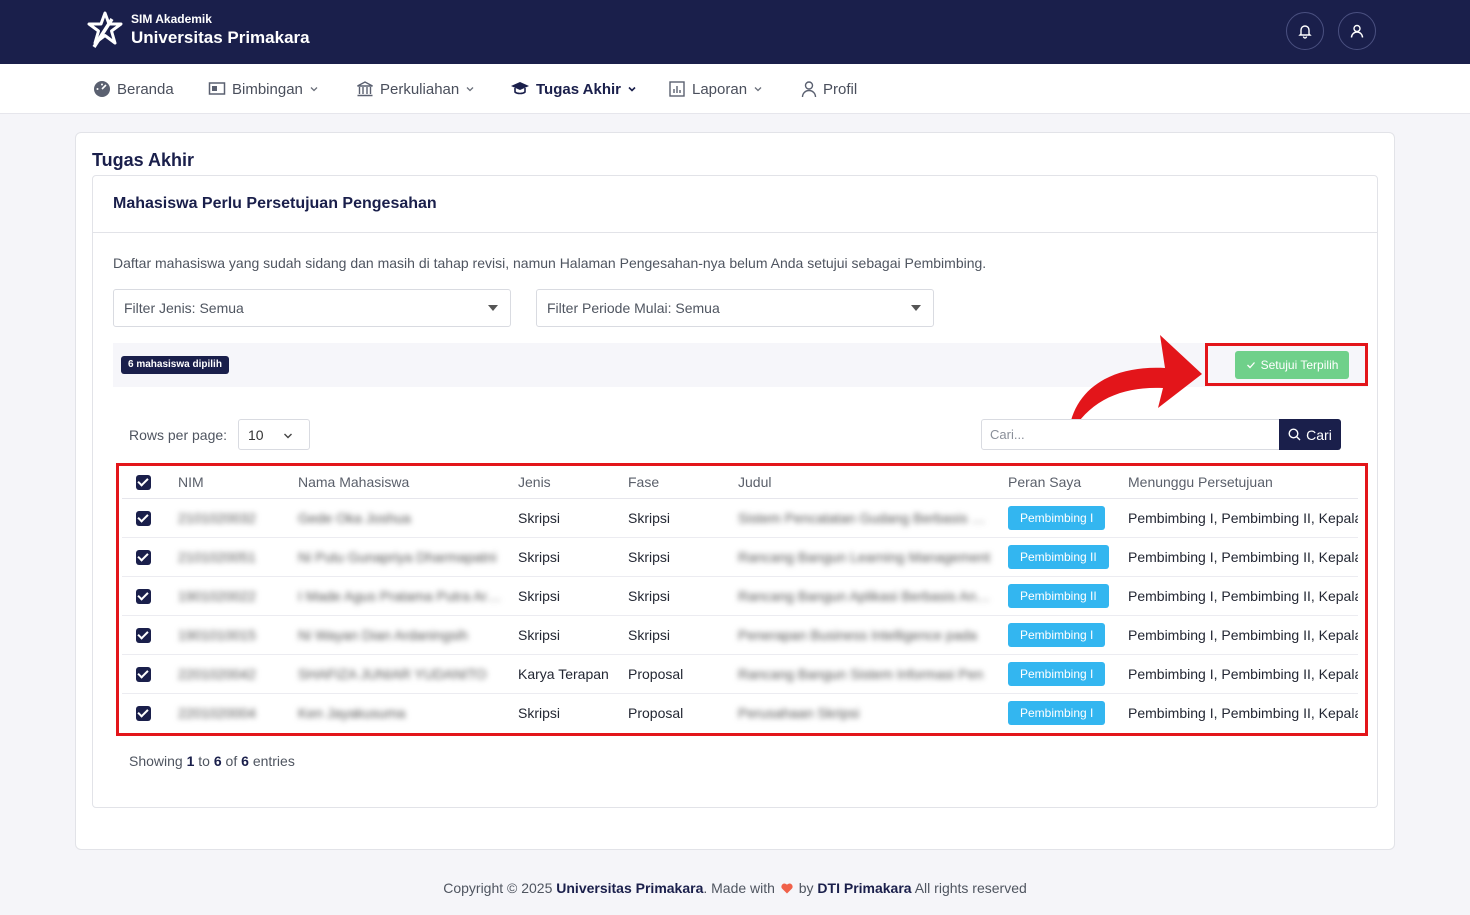 This screenshot has height=915, width=1470. I want to click on presentation-icon, so click(217, 88).